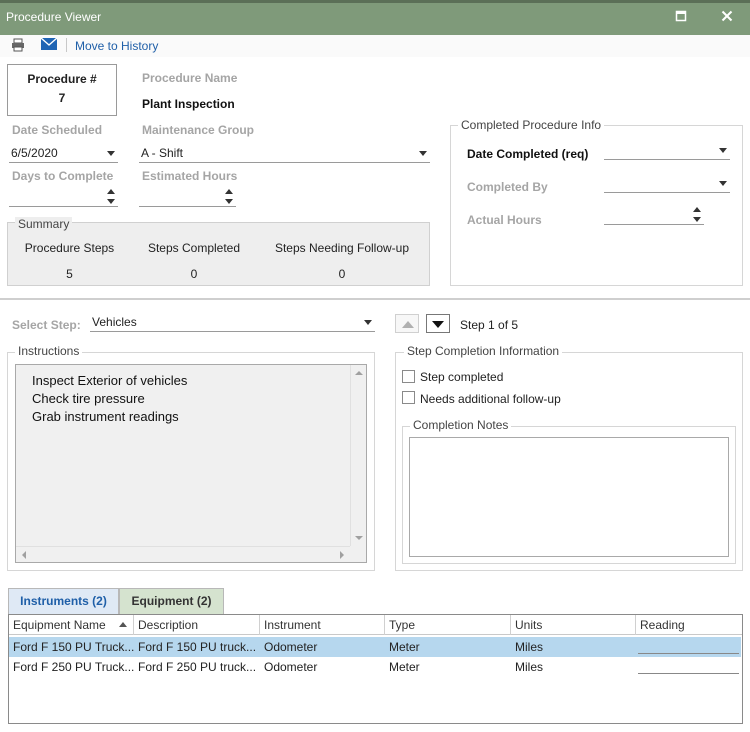  Describe the element at coordinates (448, 625) in the screenshot. I see `column-header: Type` at that location.